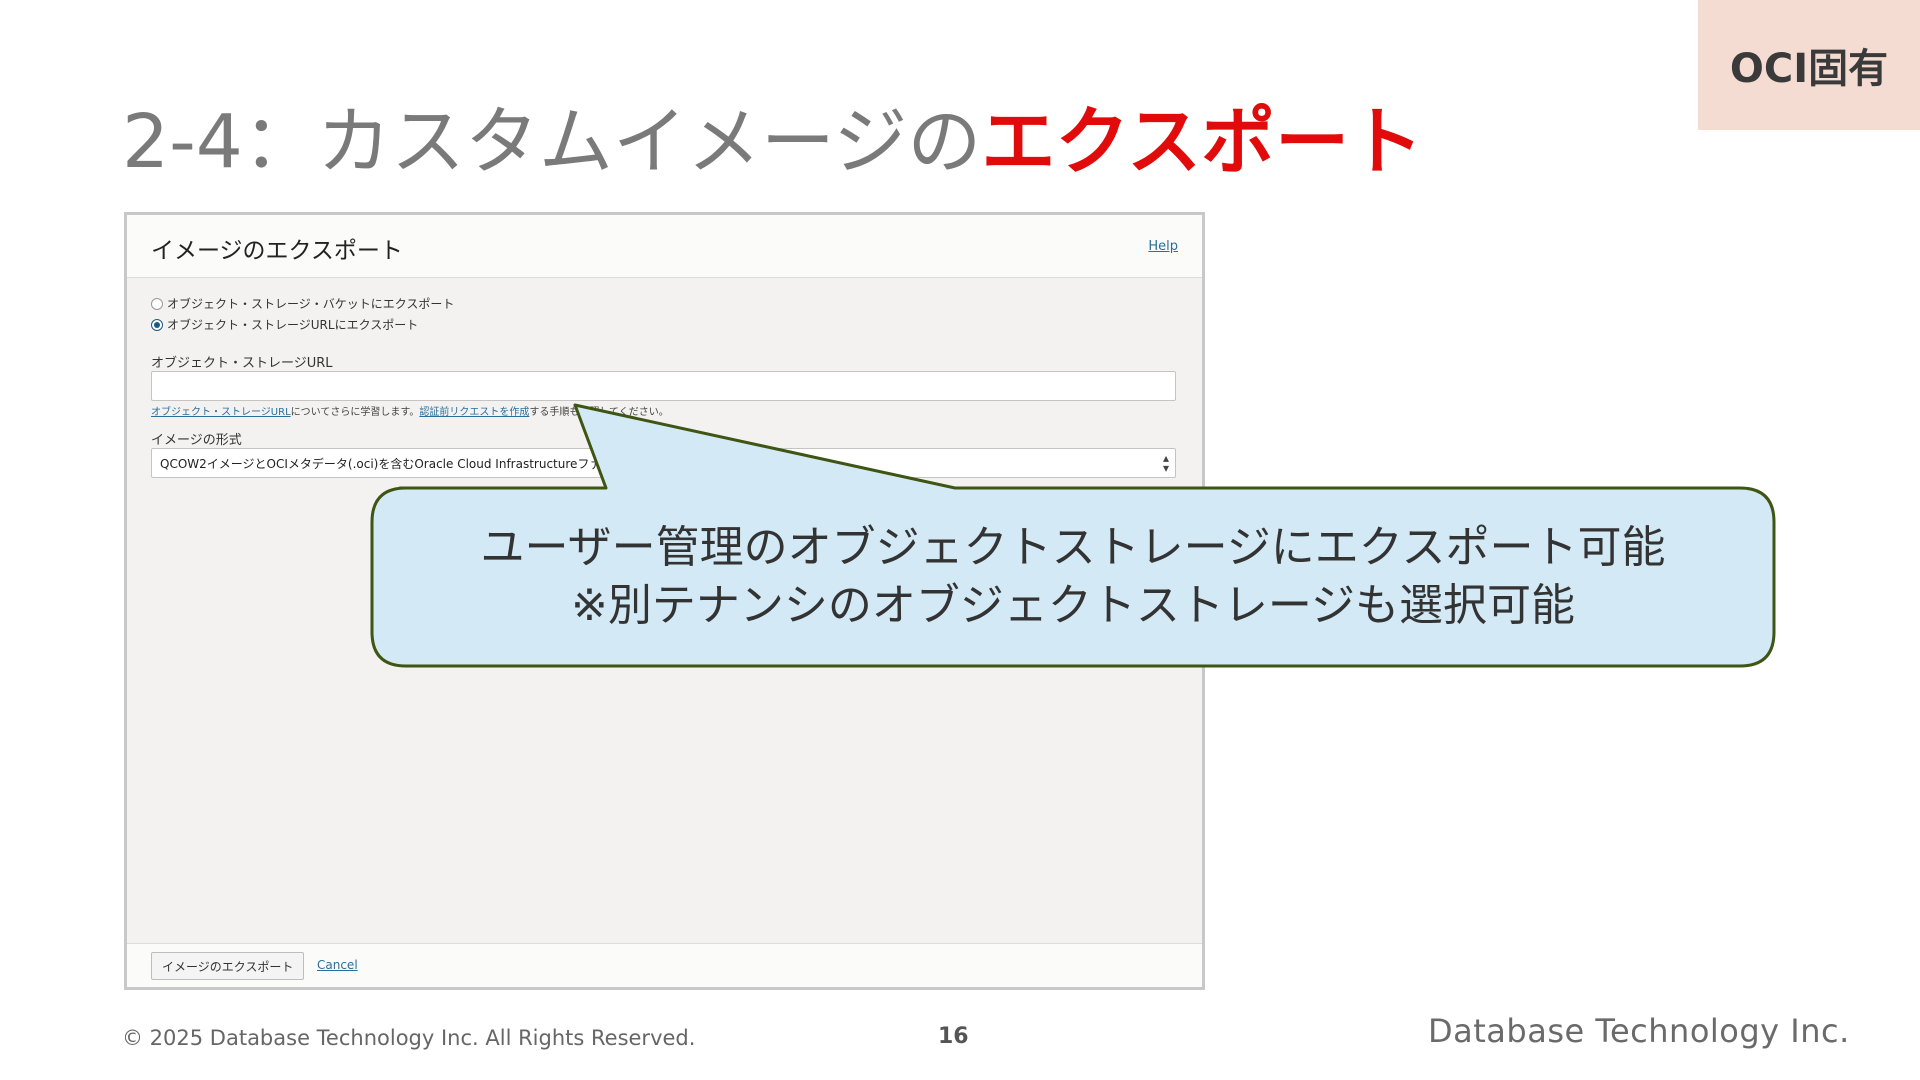  What do you see at coordinates (953, 1036) in the screenshot?
I see `page-number: 16` at bounding box center [953, 1036].